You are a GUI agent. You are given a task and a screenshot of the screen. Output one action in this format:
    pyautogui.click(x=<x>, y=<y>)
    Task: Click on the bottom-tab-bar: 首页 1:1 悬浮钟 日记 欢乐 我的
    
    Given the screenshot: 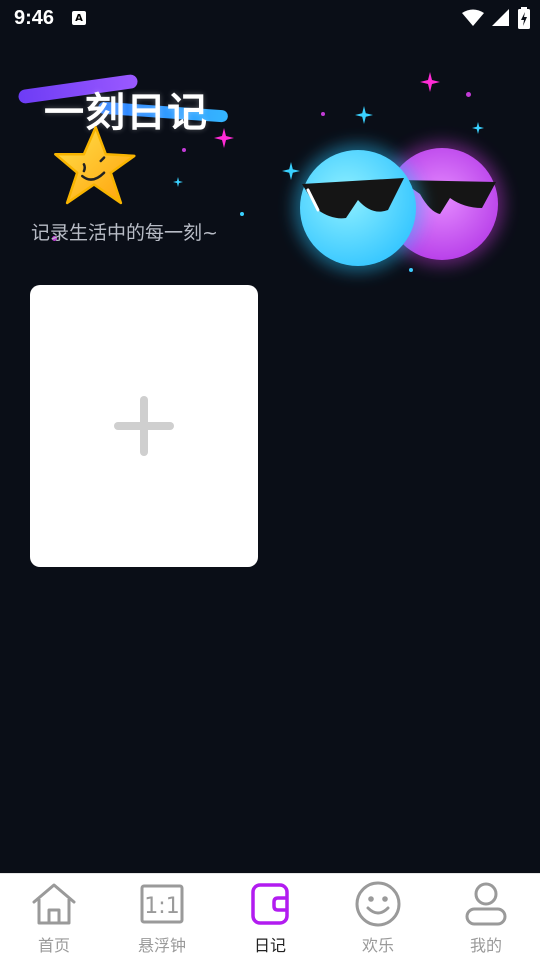 What is the action you would take?
    pyautogui.click(x=270, y=916)
    